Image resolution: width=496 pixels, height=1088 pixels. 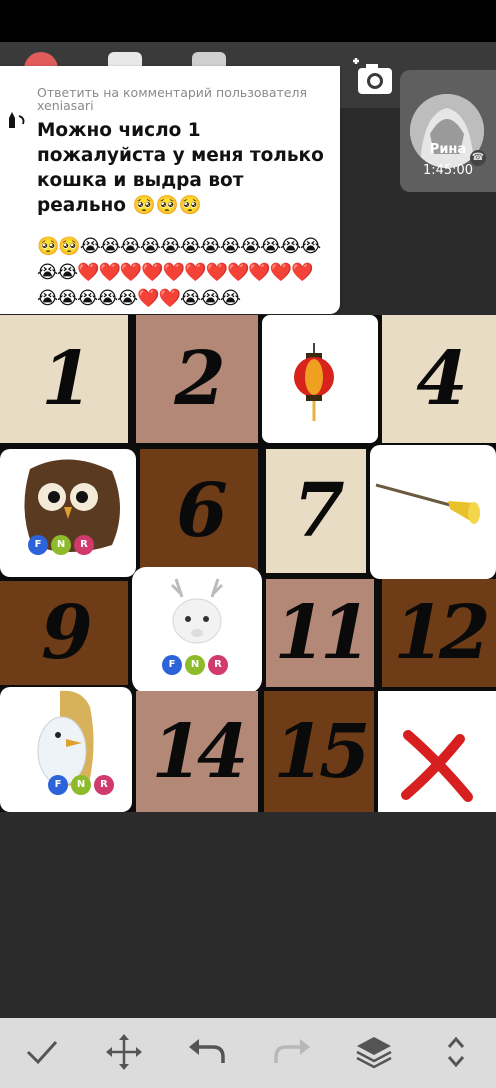 I want to click on grid-cell-taken, so click(x=437, y=751).